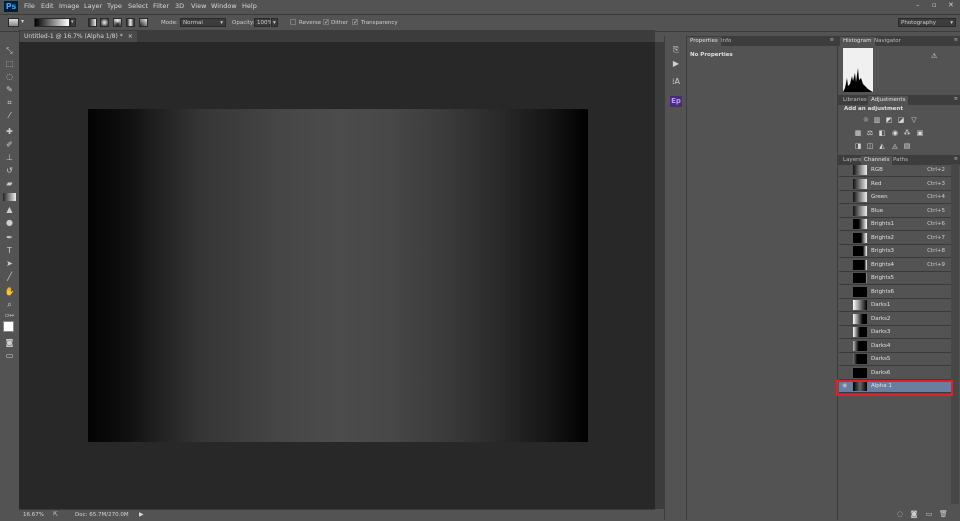 This screenshot has height=521, width=960. What do you see at coordinates (882, 146) in the screenshot?
I see `threshold-icon: ◭` at bounding box center [882, 146].